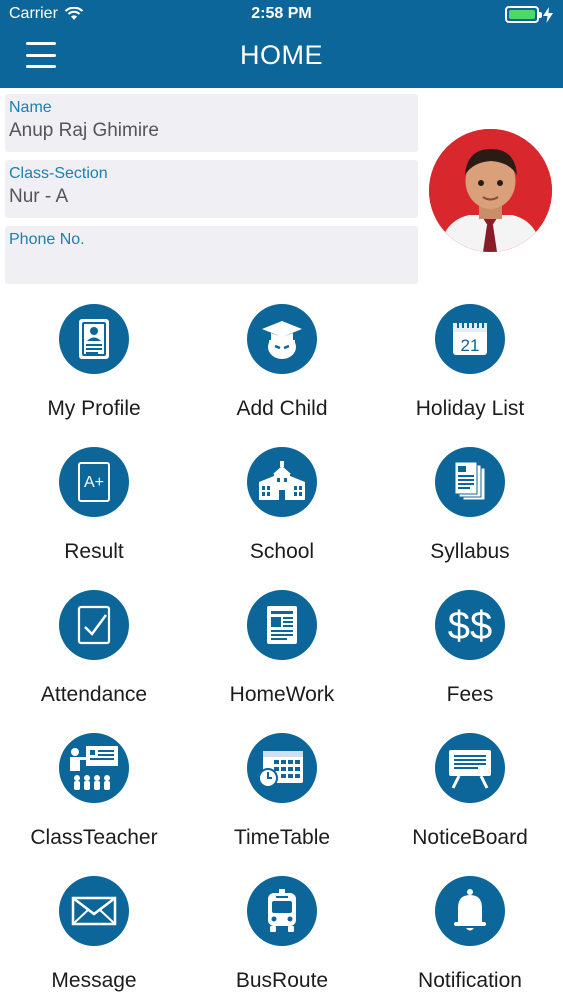 This screenshot has height=1000, width=563. Describe the element at coordinates (523, 14) in the screenshot. I see `battery-icon` at that location.